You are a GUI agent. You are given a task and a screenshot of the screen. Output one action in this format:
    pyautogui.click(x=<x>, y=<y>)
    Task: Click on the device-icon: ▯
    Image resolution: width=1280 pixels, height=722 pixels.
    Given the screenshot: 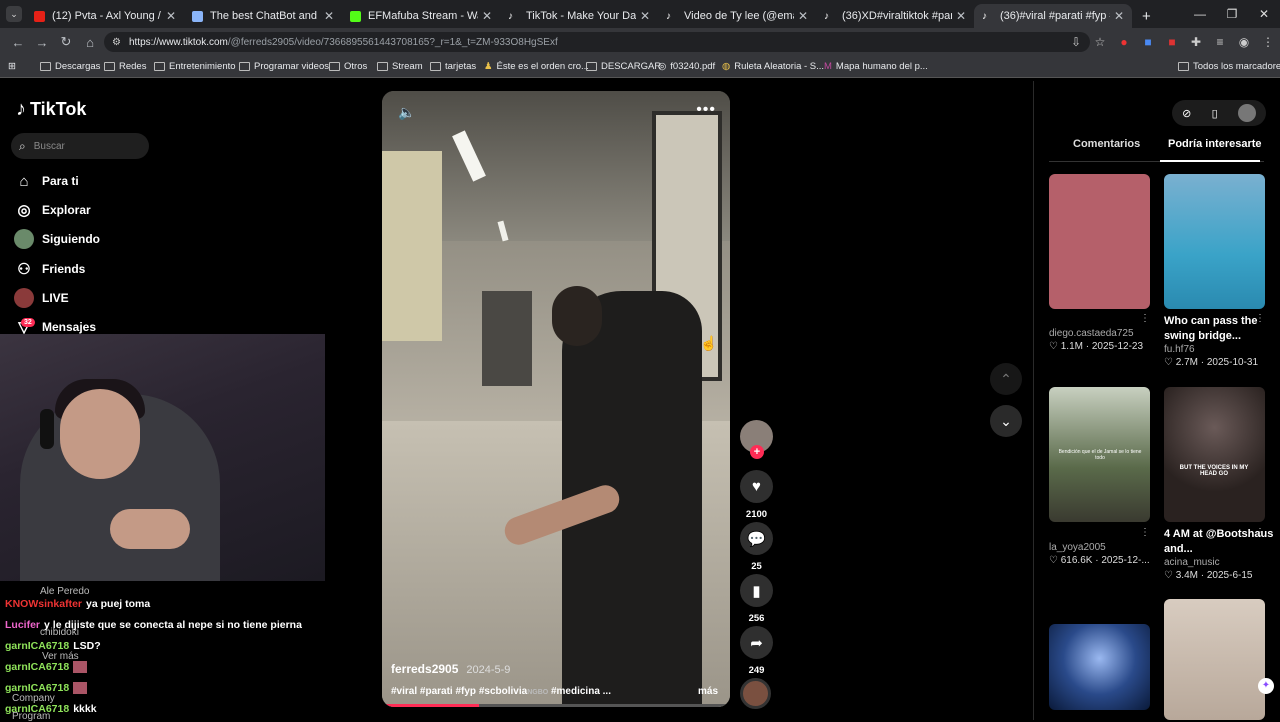 What is the action you would take?
    pyautogui.click(x=1215, y=113)
    